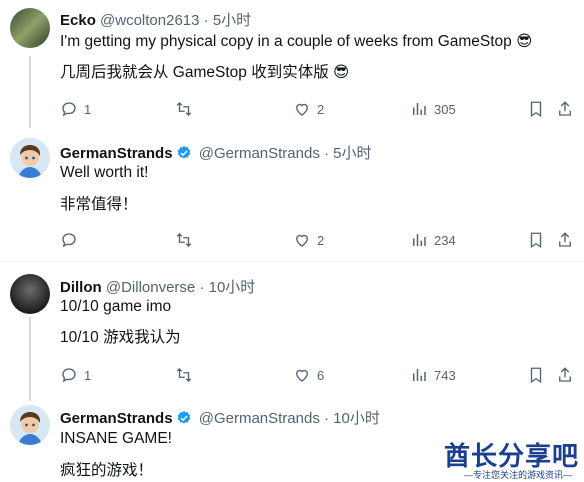  Describe the element at coordinates (78, 20) in the screenshot. I see `author-name: Ecko` at that location.